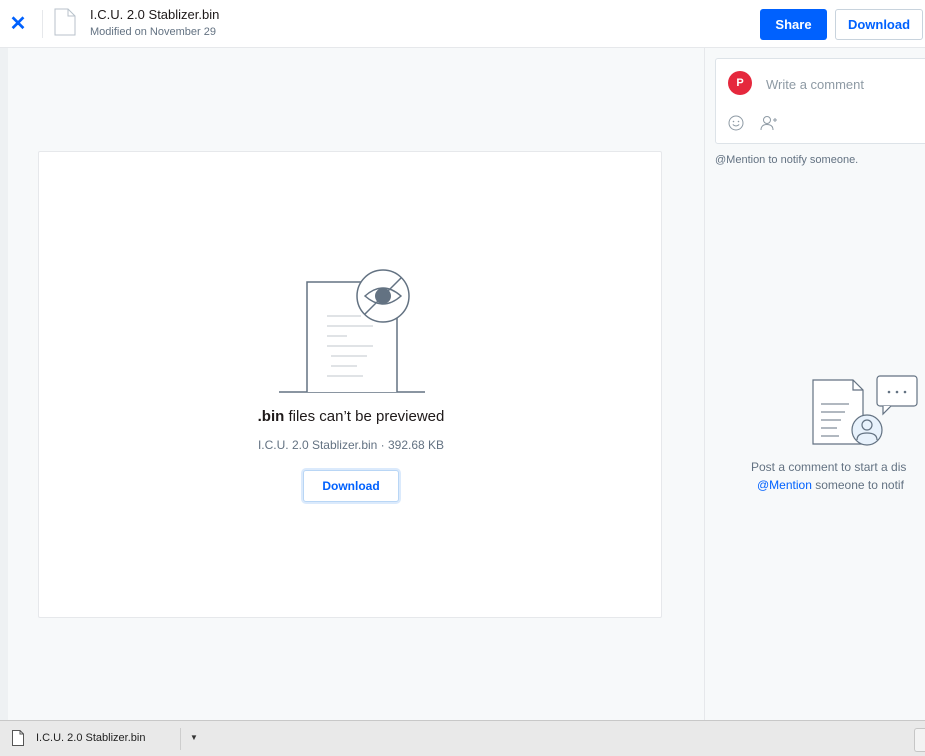  What do you see at coordinates (4, 384) in the screenshot?
I see `left-edge` at bounding box center [4, 384].